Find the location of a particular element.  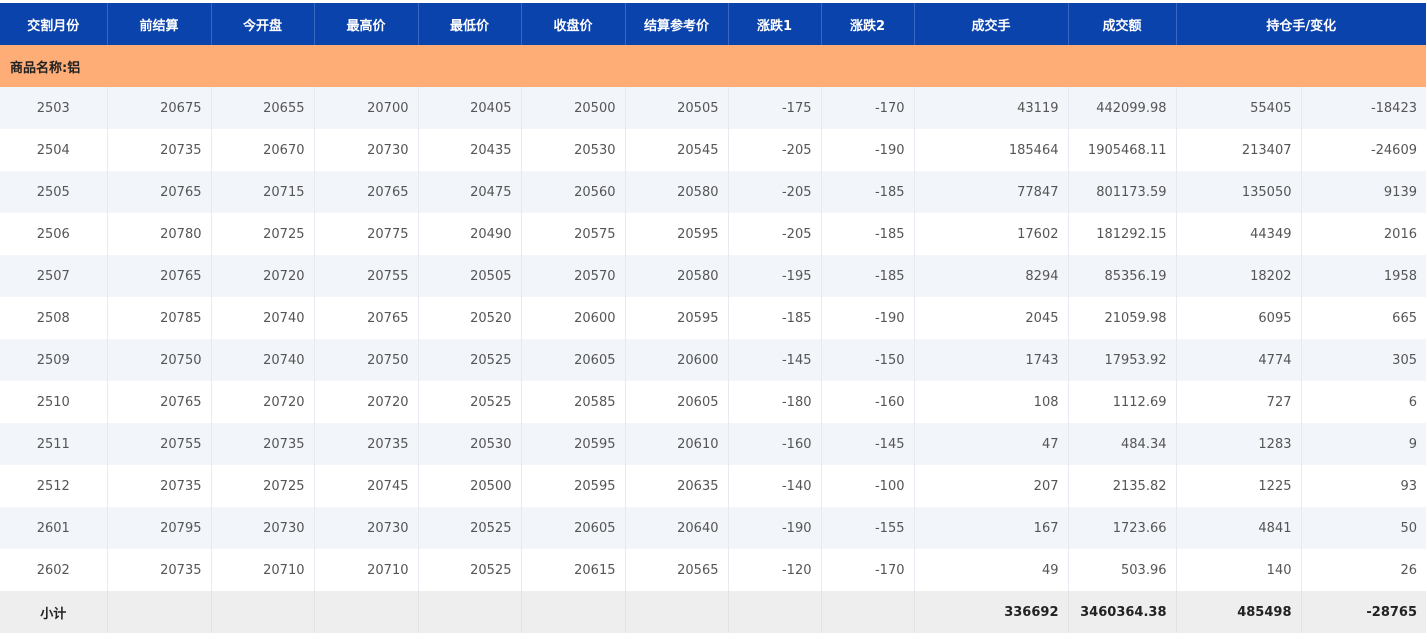

cell-turnover: 1905468.11 is located at coordinates (1121, 150).